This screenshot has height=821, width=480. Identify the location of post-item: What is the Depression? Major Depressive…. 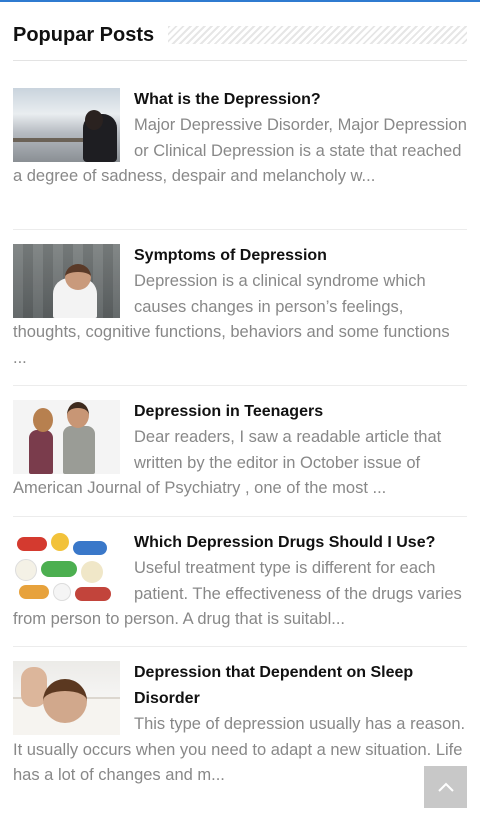
(240, 138).